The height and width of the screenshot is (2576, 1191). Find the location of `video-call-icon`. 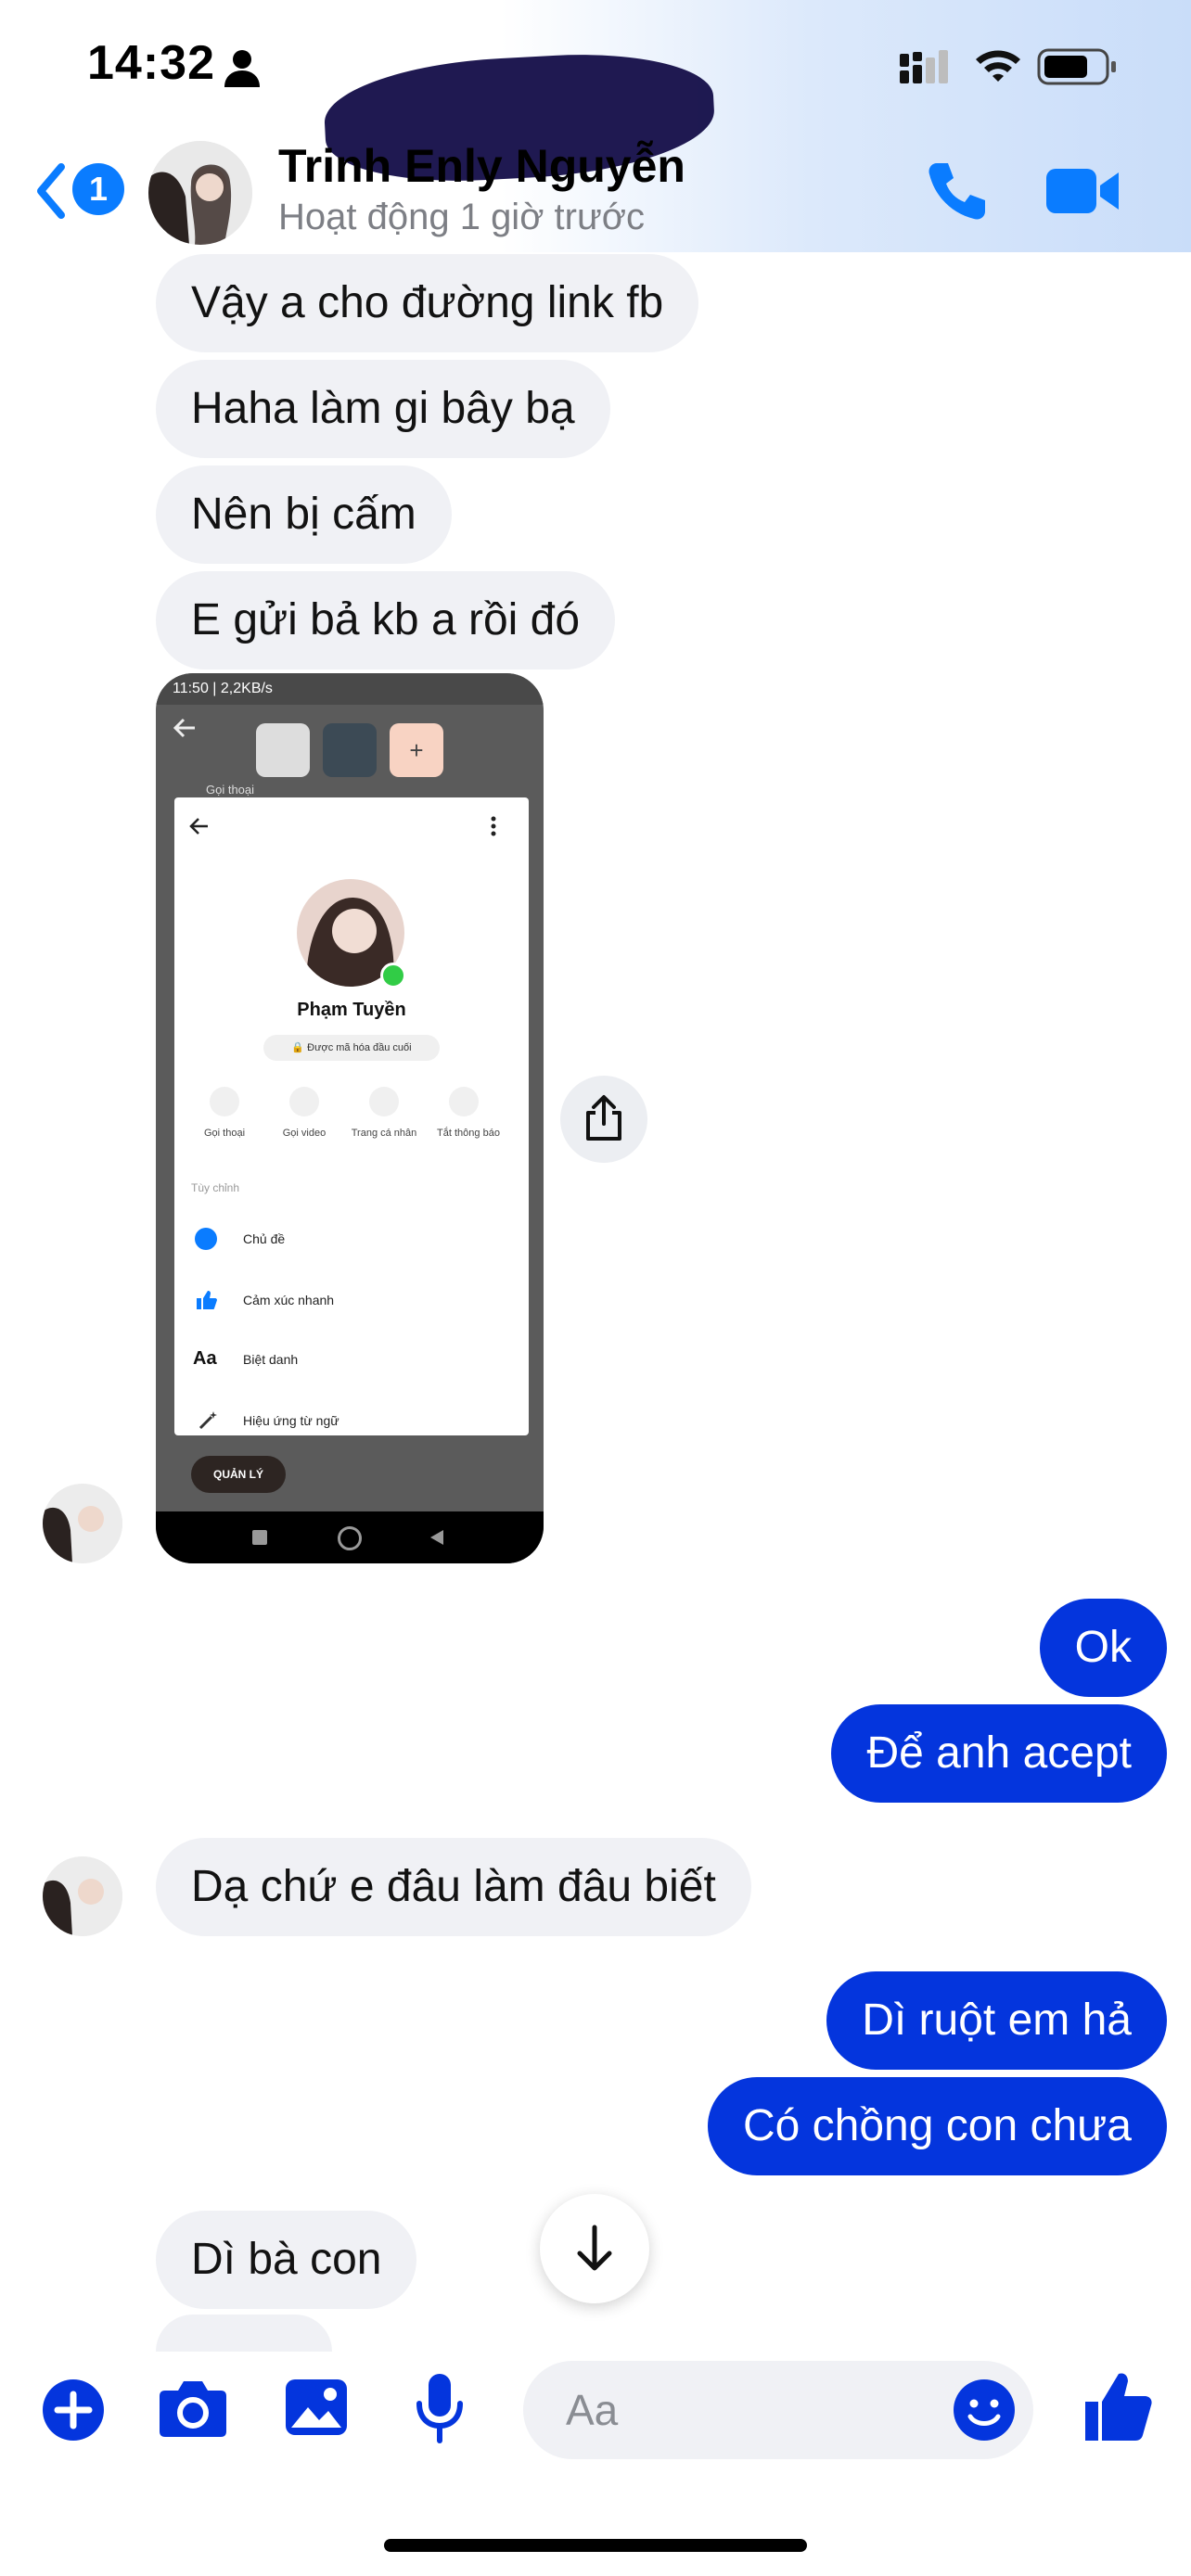

video-call-icon is located at coordinates (1082, 191).